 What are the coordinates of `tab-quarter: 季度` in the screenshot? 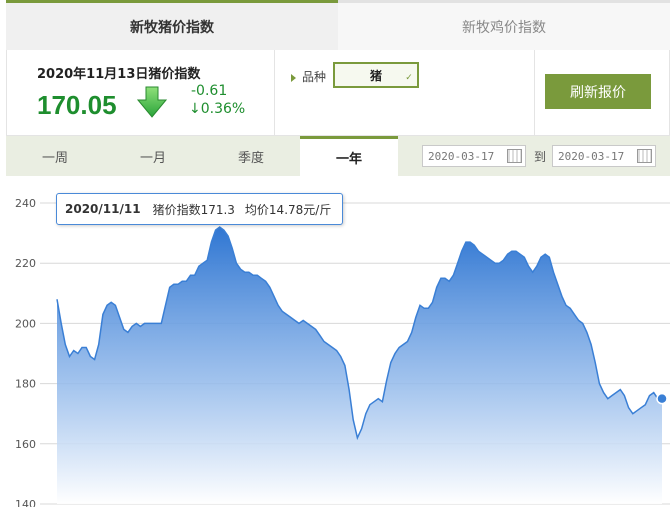 It's located at (251, 156).